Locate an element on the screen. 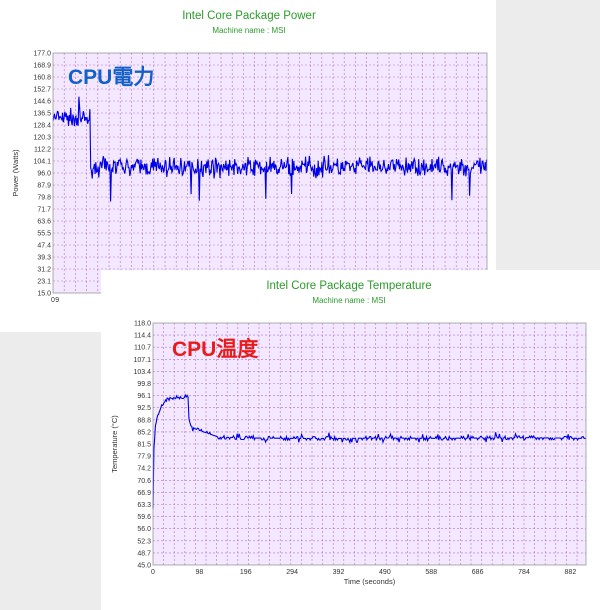 The image size is (600, 610). y-tick-label: 110.7 is located at coordinates (142, 348).